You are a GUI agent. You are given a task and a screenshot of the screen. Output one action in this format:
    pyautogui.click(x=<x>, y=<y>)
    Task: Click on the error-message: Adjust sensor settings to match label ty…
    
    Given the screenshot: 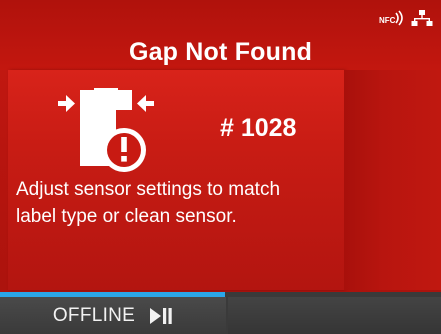 What is the action you would take?
    pyautogui.click(x=176, y=203)
    